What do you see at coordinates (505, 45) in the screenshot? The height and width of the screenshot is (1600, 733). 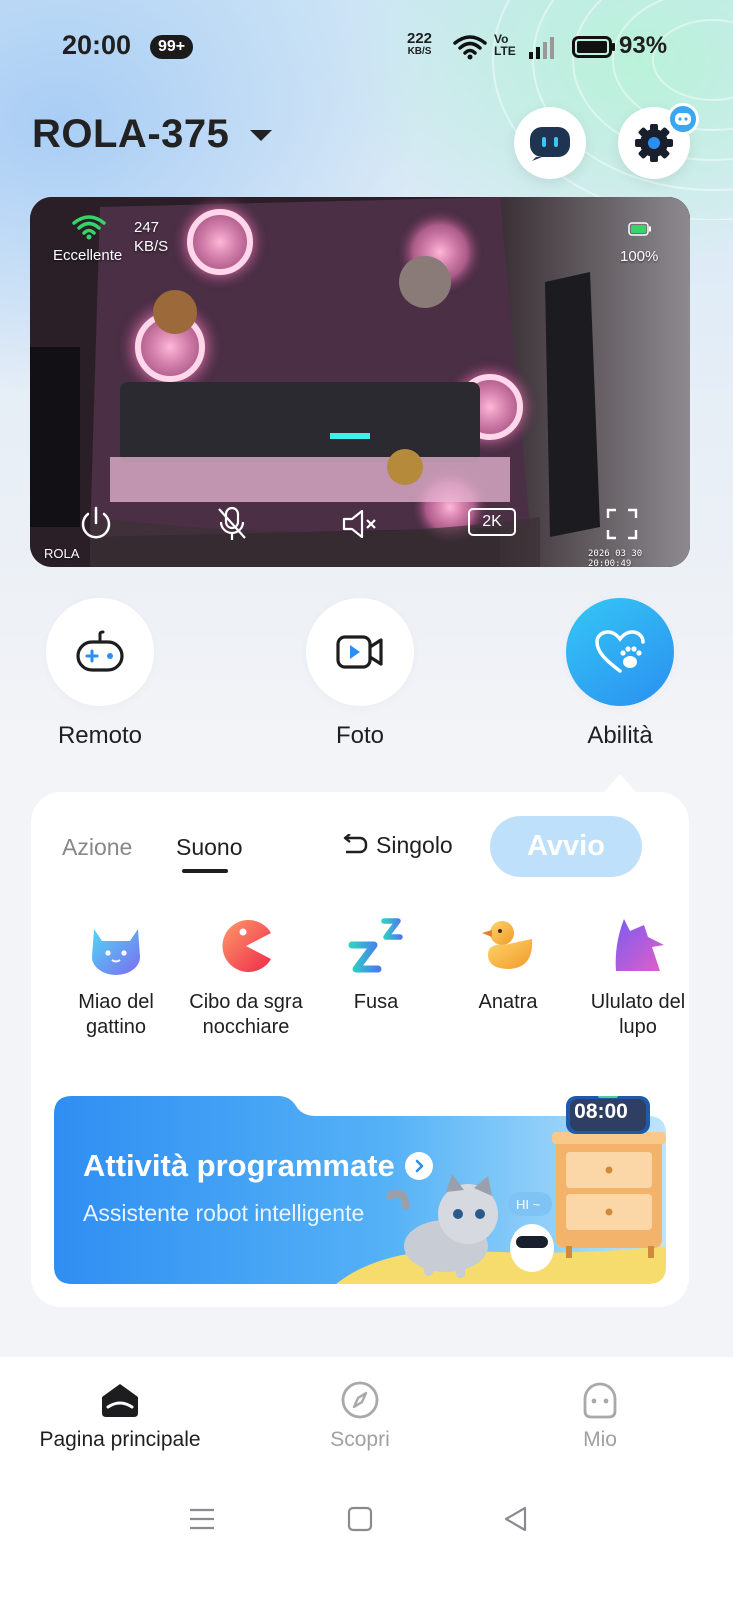 I see `volte-indicator: Vo LTE` at bounding box center [505, 45].